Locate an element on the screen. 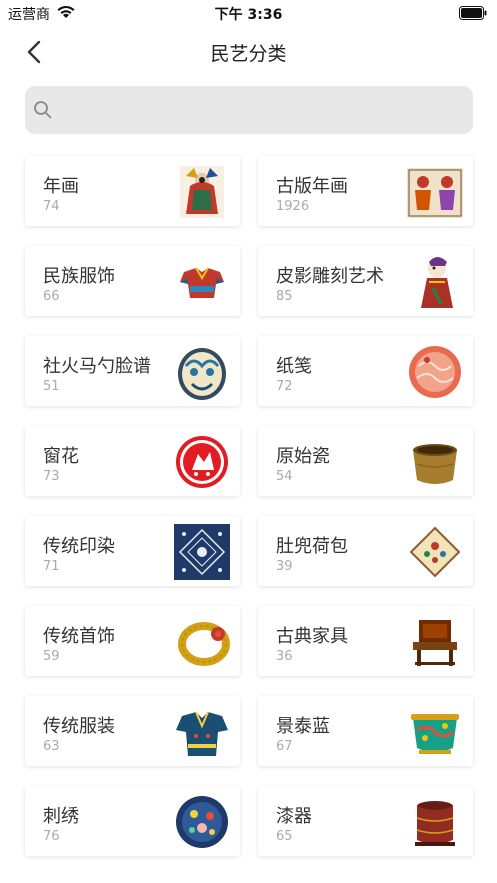  search-input is located at coordinates (263, 110).